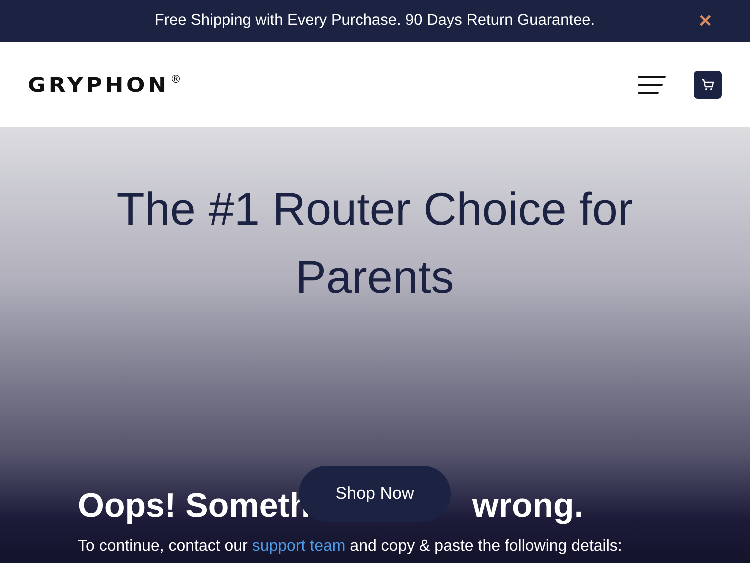 This screenshot has width=750, height=563. Describe the element at coordinates (705, 21) in the screenshot. I see `close-button: ×` at that location.